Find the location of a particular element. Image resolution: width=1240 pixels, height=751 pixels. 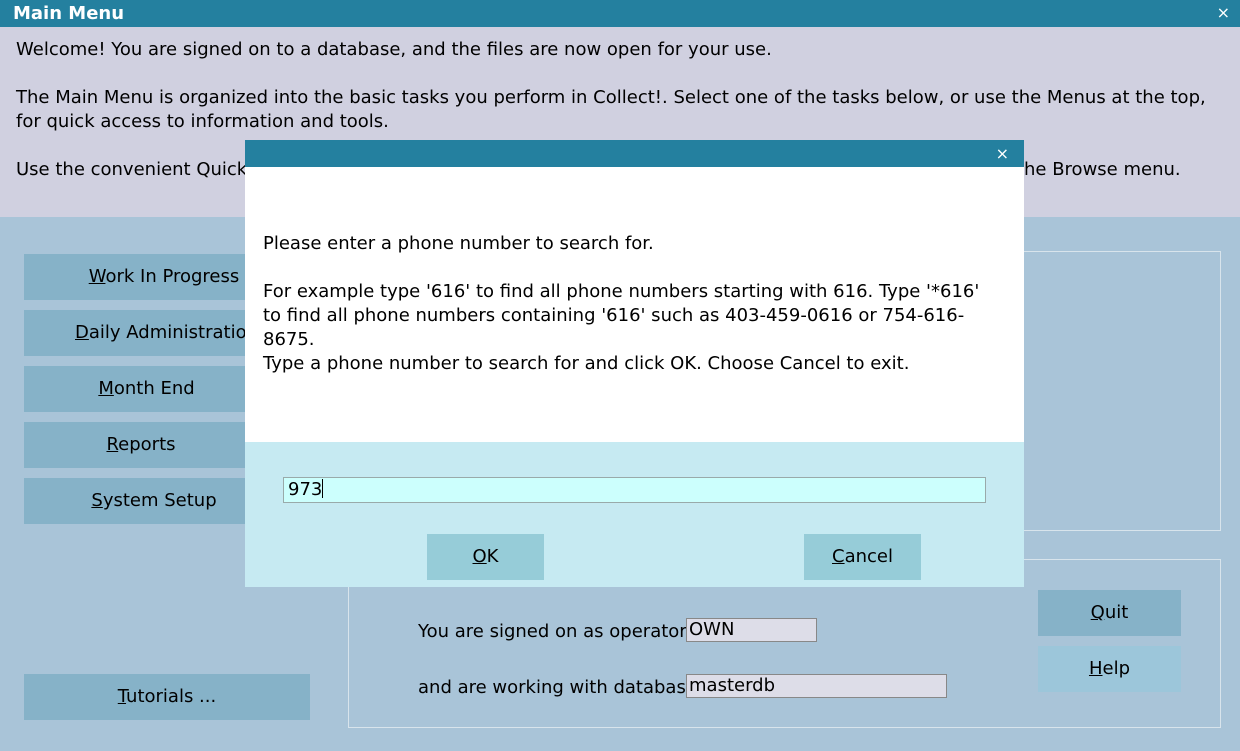

window-titlebar: Main Menu × is located at coordinates (620, 13).